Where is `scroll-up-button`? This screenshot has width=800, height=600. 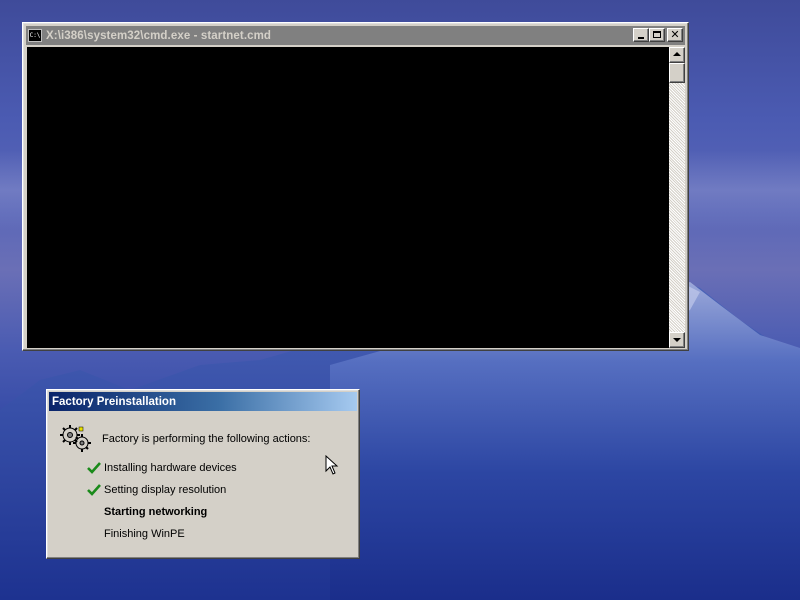 scroll-up-button is located at coordinates (677, 55).